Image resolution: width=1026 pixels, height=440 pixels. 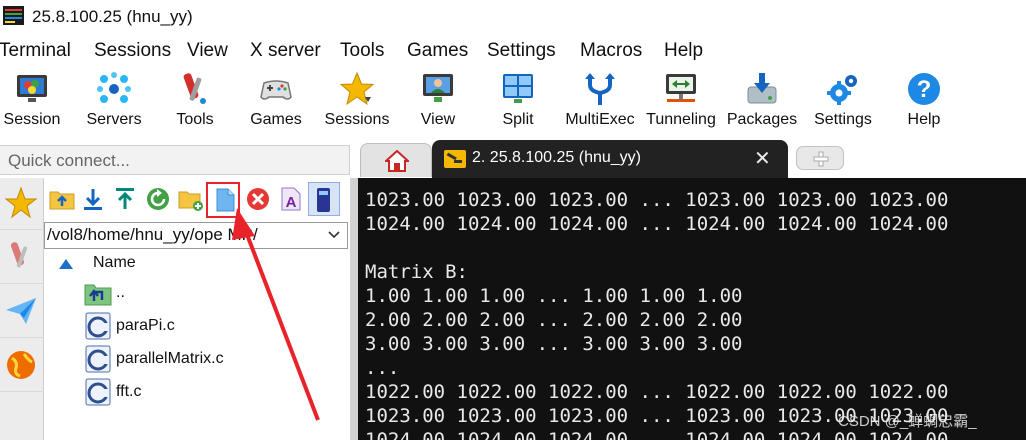 I want to click on multiexec-button: MultiExec, so click(x=600, y=102).